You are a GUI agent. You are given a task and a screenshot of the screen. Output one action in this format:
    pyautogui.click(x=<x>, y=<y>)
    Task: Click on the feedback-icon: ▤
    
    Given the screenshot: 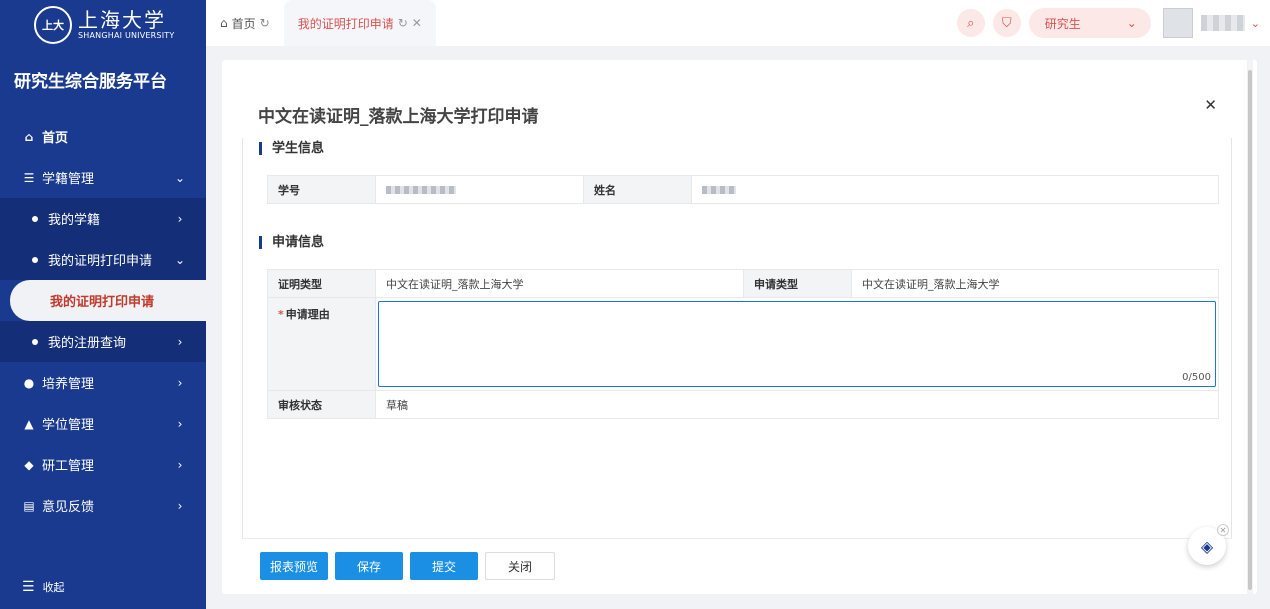 What is the action you would take?
    pyautogui.click(x=29, y=505)
    